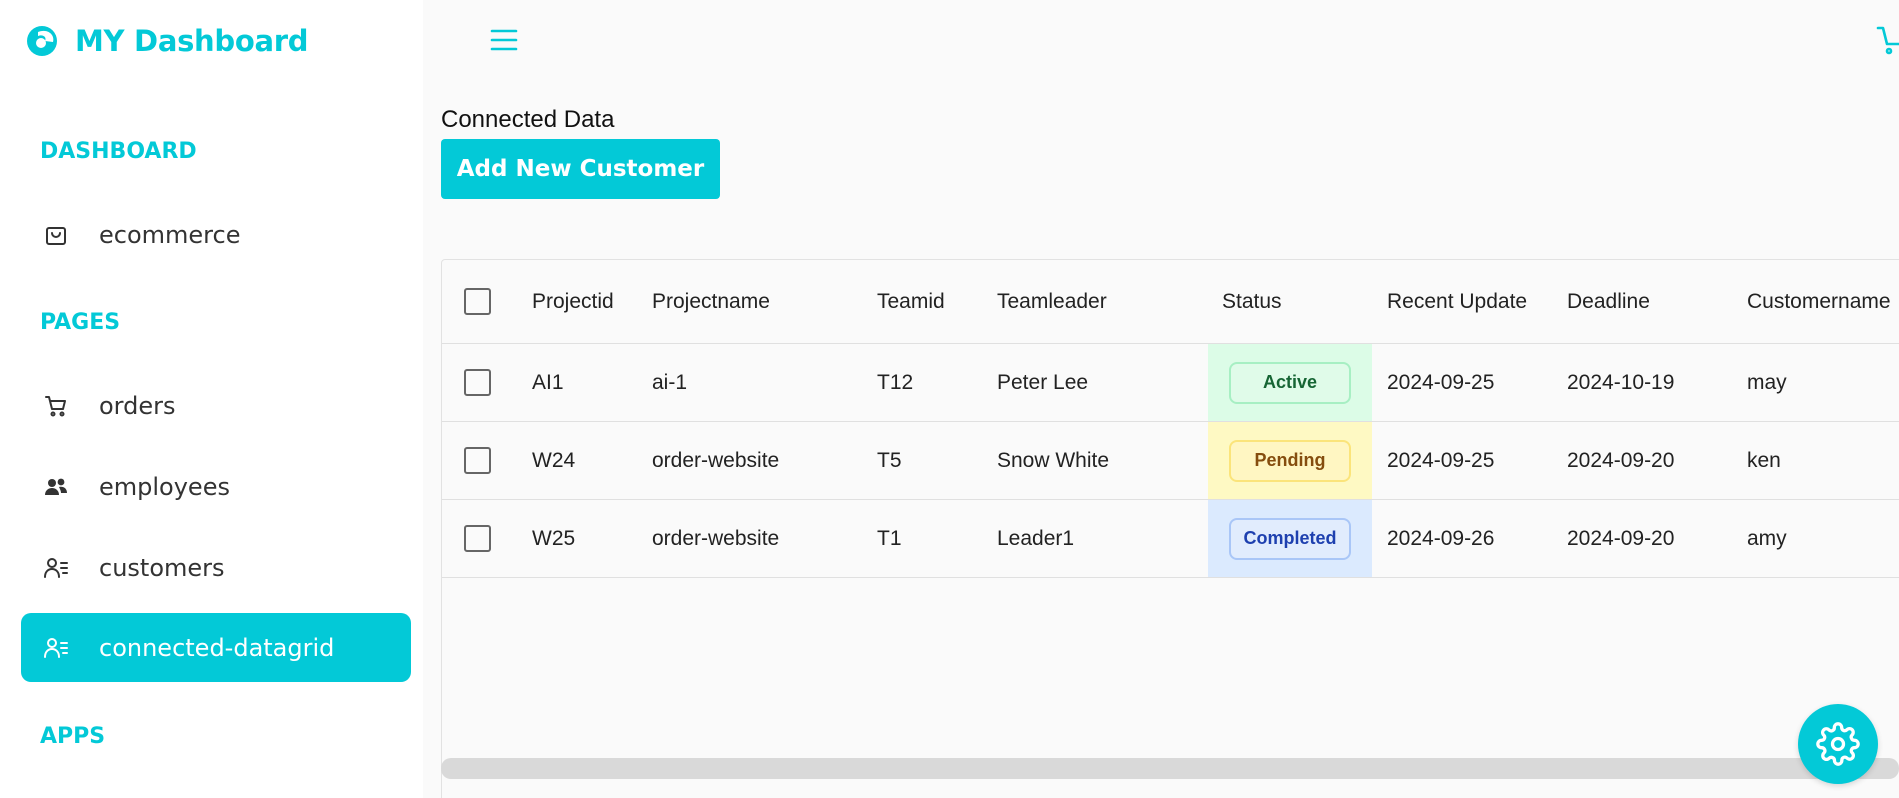 The height and width of the screenshot is (798, 1899). Describe the element at coordinates (889, 460) in the screenshot. I see `cell-teamid: T5` at that location.